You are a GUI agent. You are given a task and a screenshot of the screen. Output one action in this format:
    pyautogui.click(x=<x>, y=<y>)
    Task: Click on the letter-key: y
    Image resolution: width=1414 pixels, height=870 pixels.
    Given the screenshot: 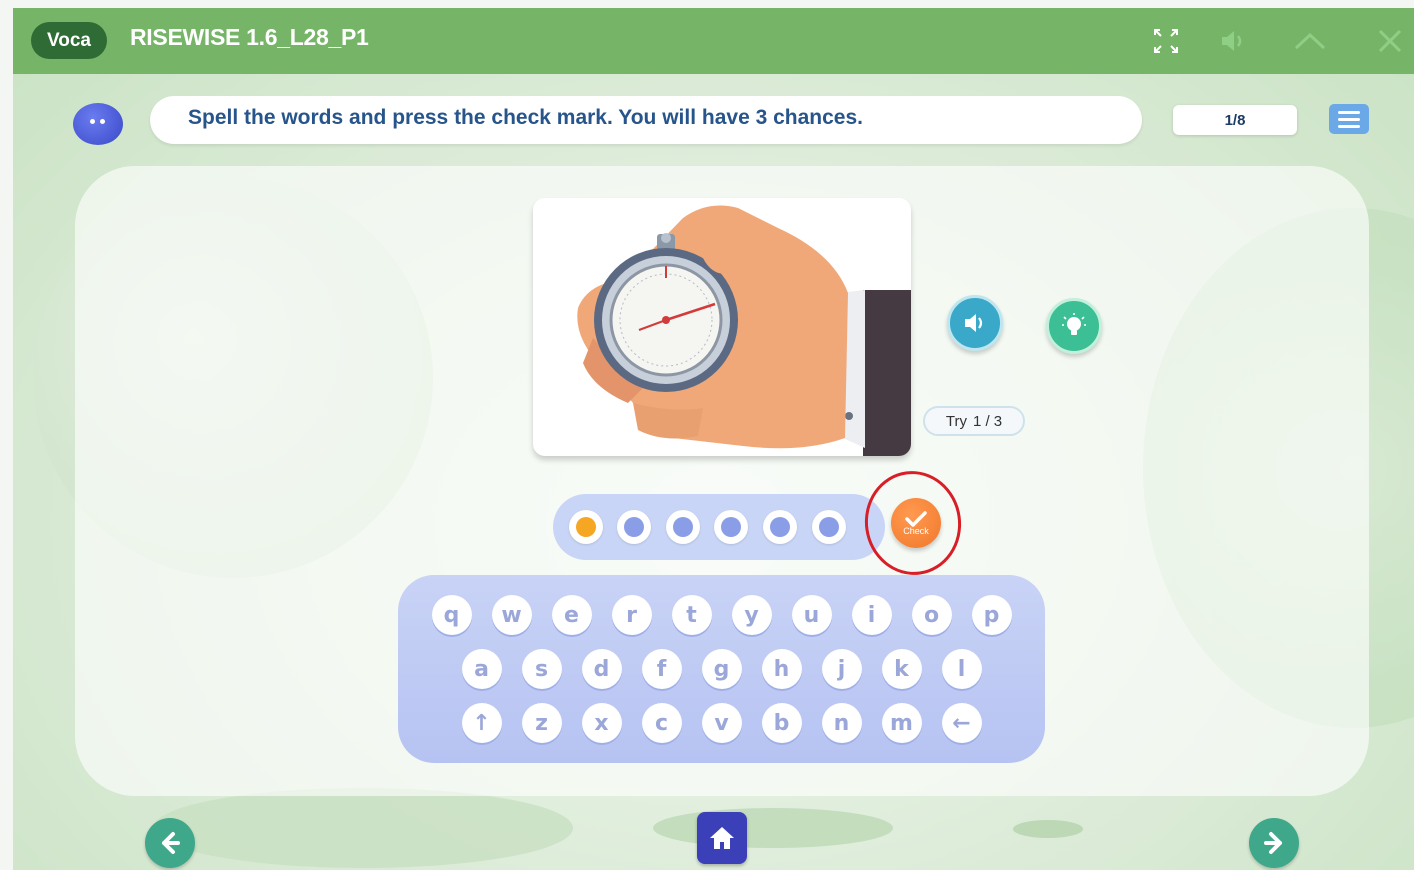 What is the action you would take?
    pyautogui.click(x=751, y=615)
    